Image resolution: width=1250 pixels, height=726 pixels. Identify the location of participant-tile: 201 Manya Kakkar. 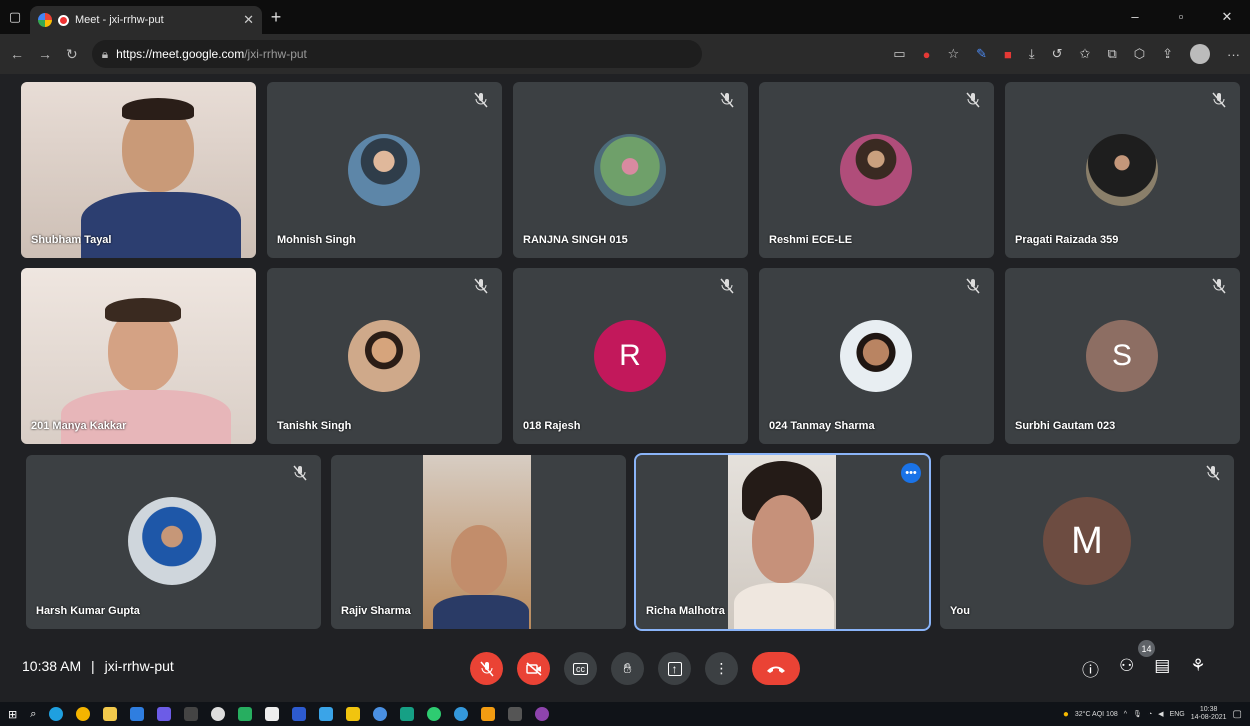
(138, 356).